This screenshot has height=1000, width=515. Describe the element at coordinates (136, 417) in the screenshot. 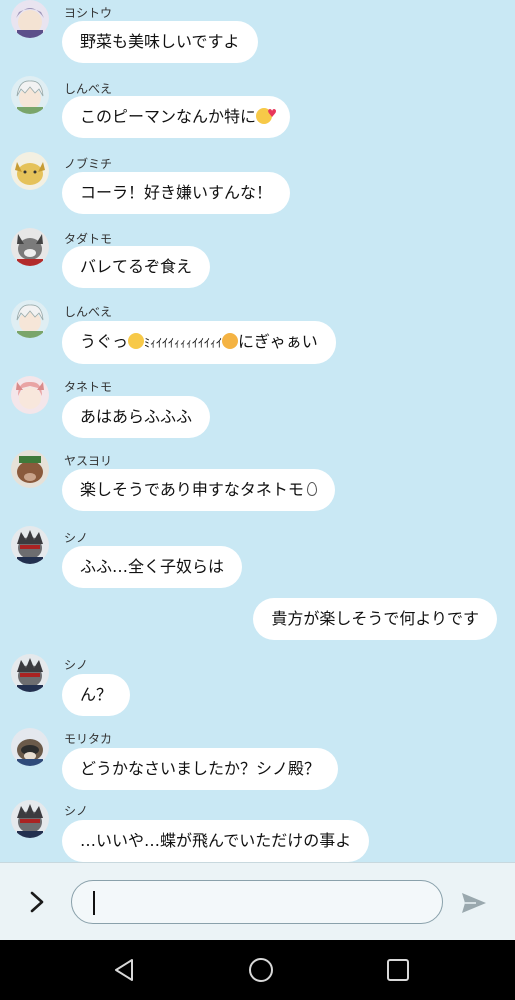

I see `message-bubble: あはあらふふふ` at that location.